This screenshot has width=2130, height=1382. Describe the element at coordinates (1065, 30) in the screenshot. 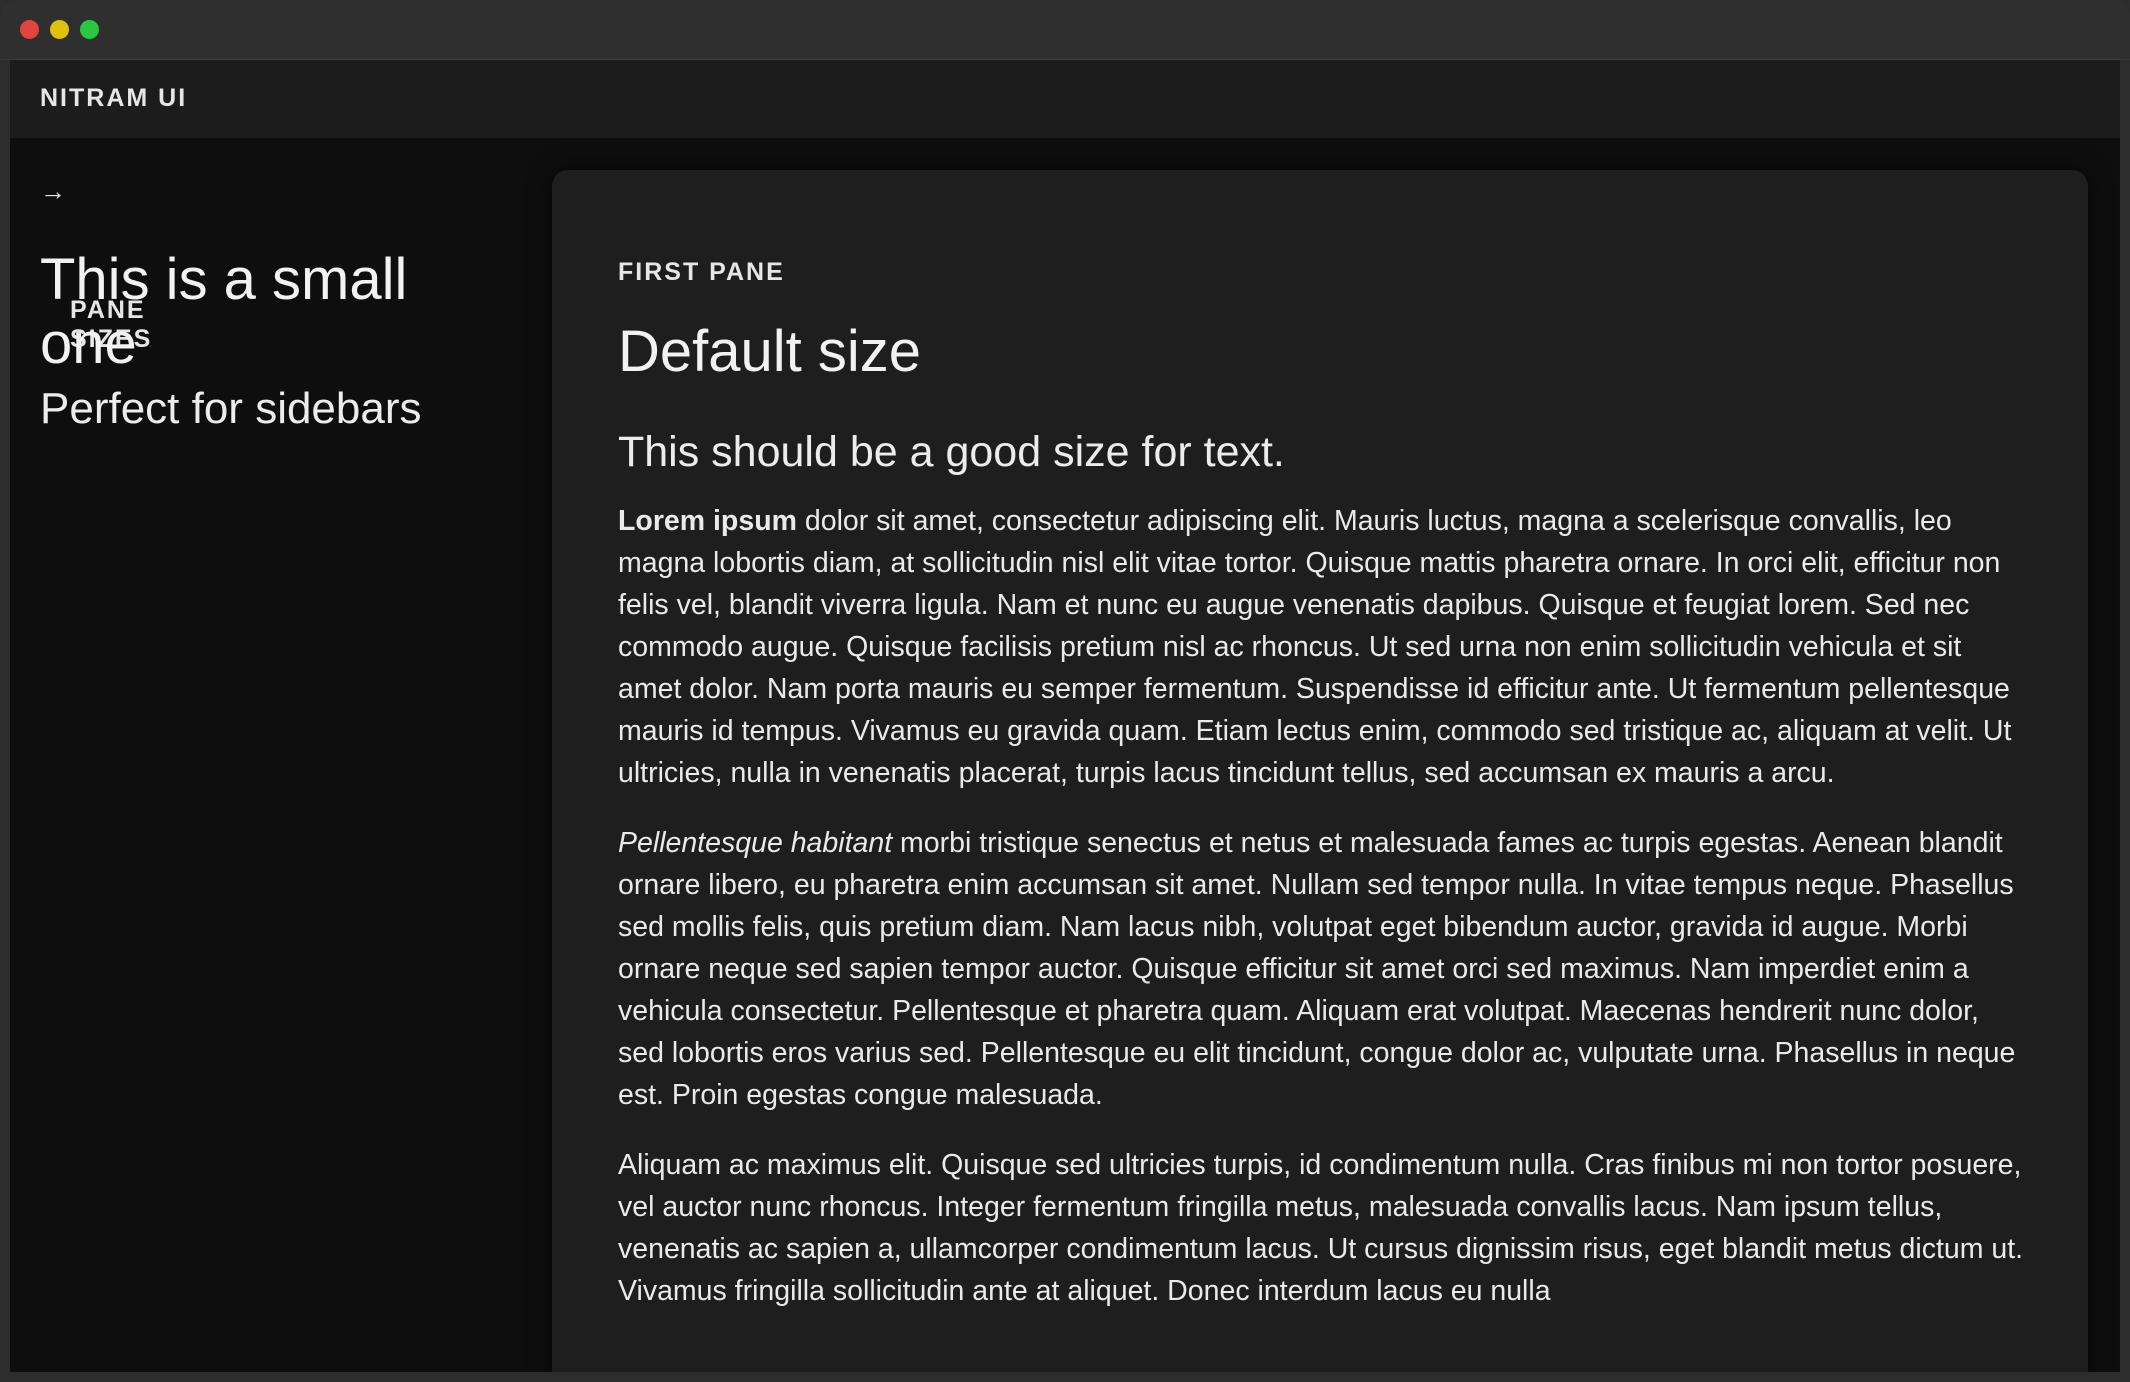

I see `window-titlebar` at that location.